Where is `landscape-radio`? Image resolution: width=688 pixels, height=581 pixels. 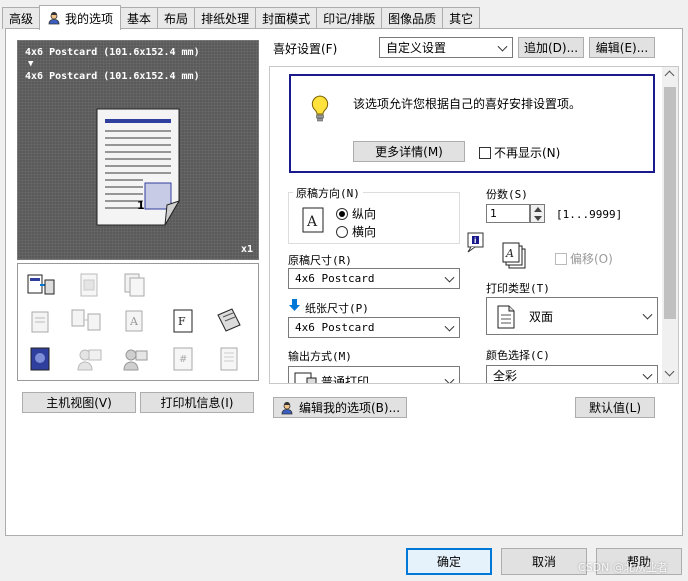
landscape-radio is located at coordinates (342, 231).